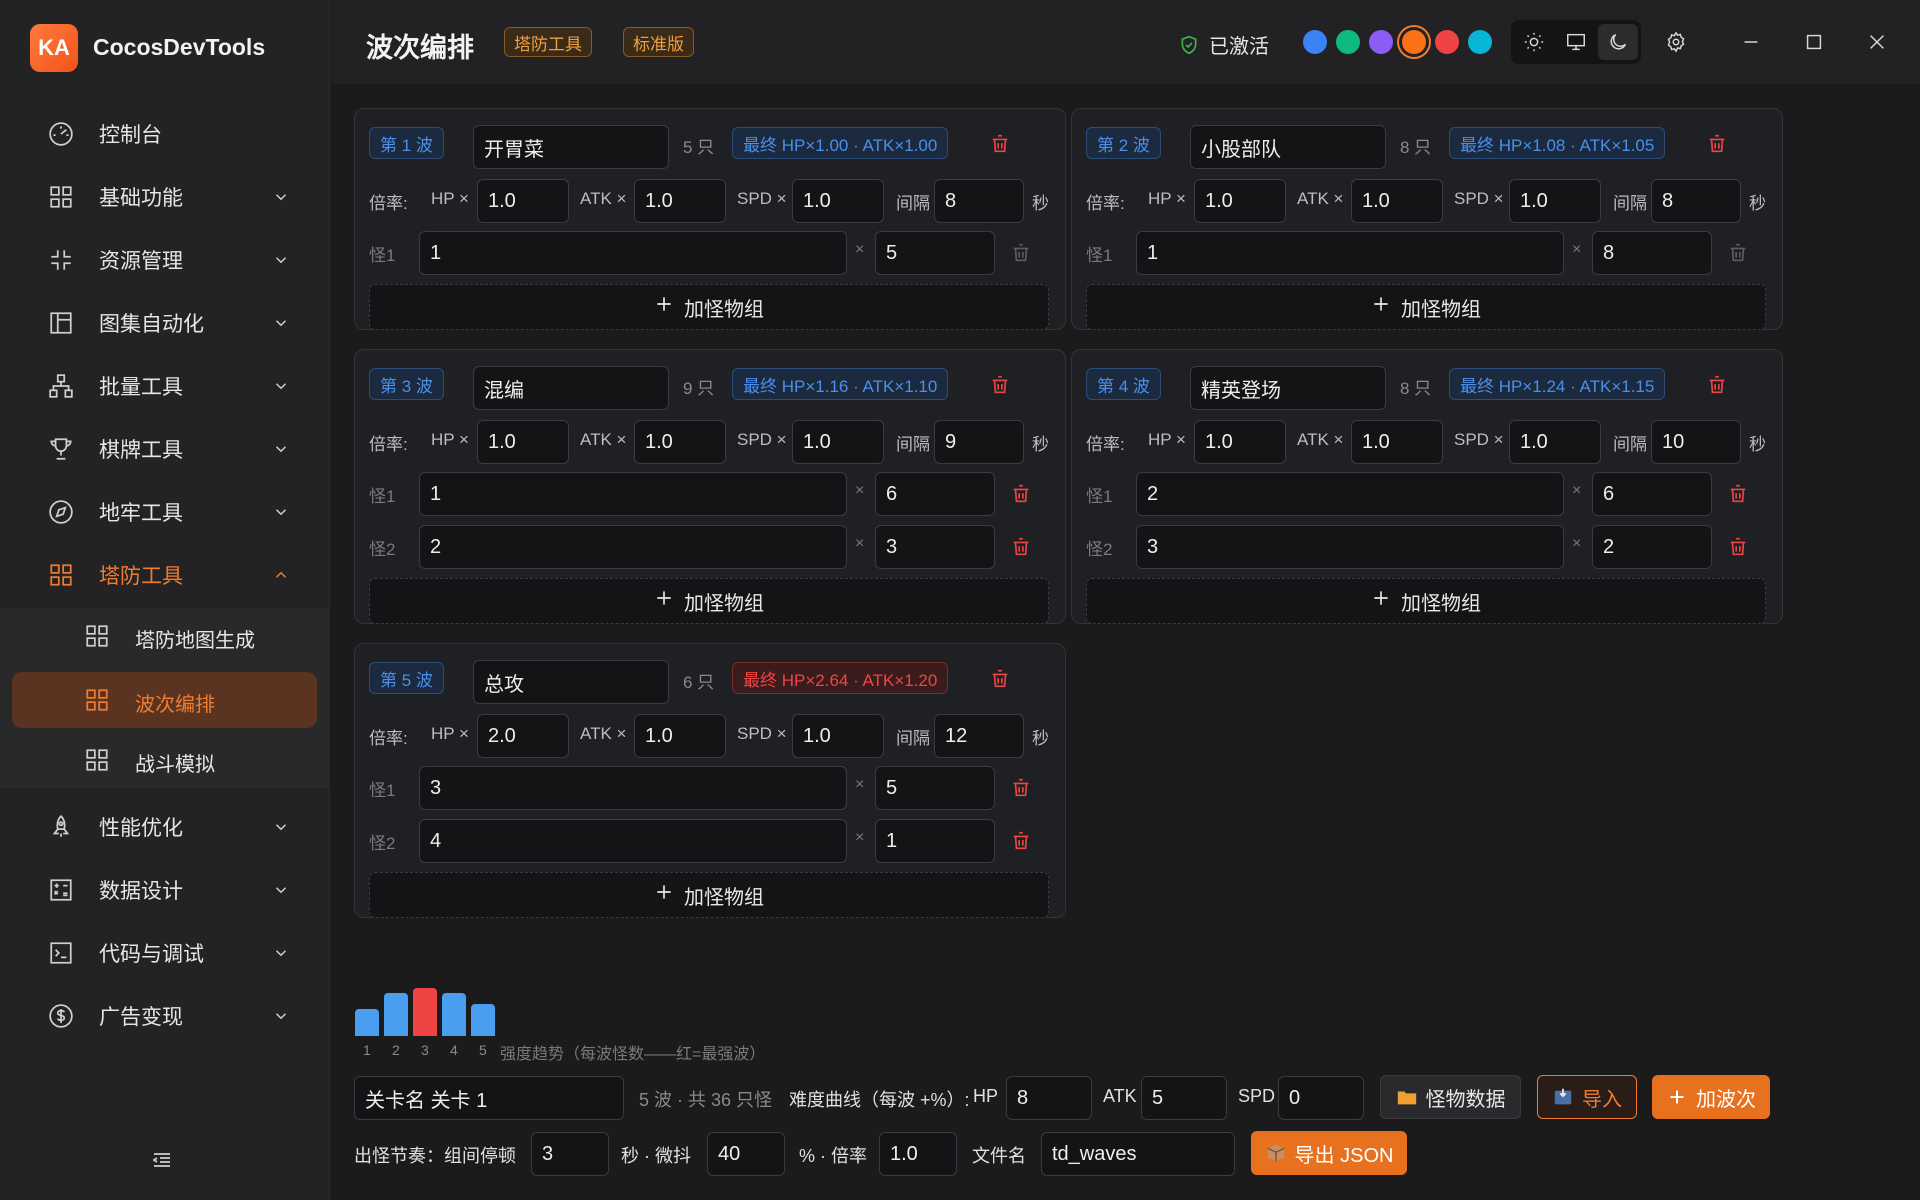 The height and width of the screenshot is (1200, 1920). I want to click on theme-color-green, so click(1348, 42).